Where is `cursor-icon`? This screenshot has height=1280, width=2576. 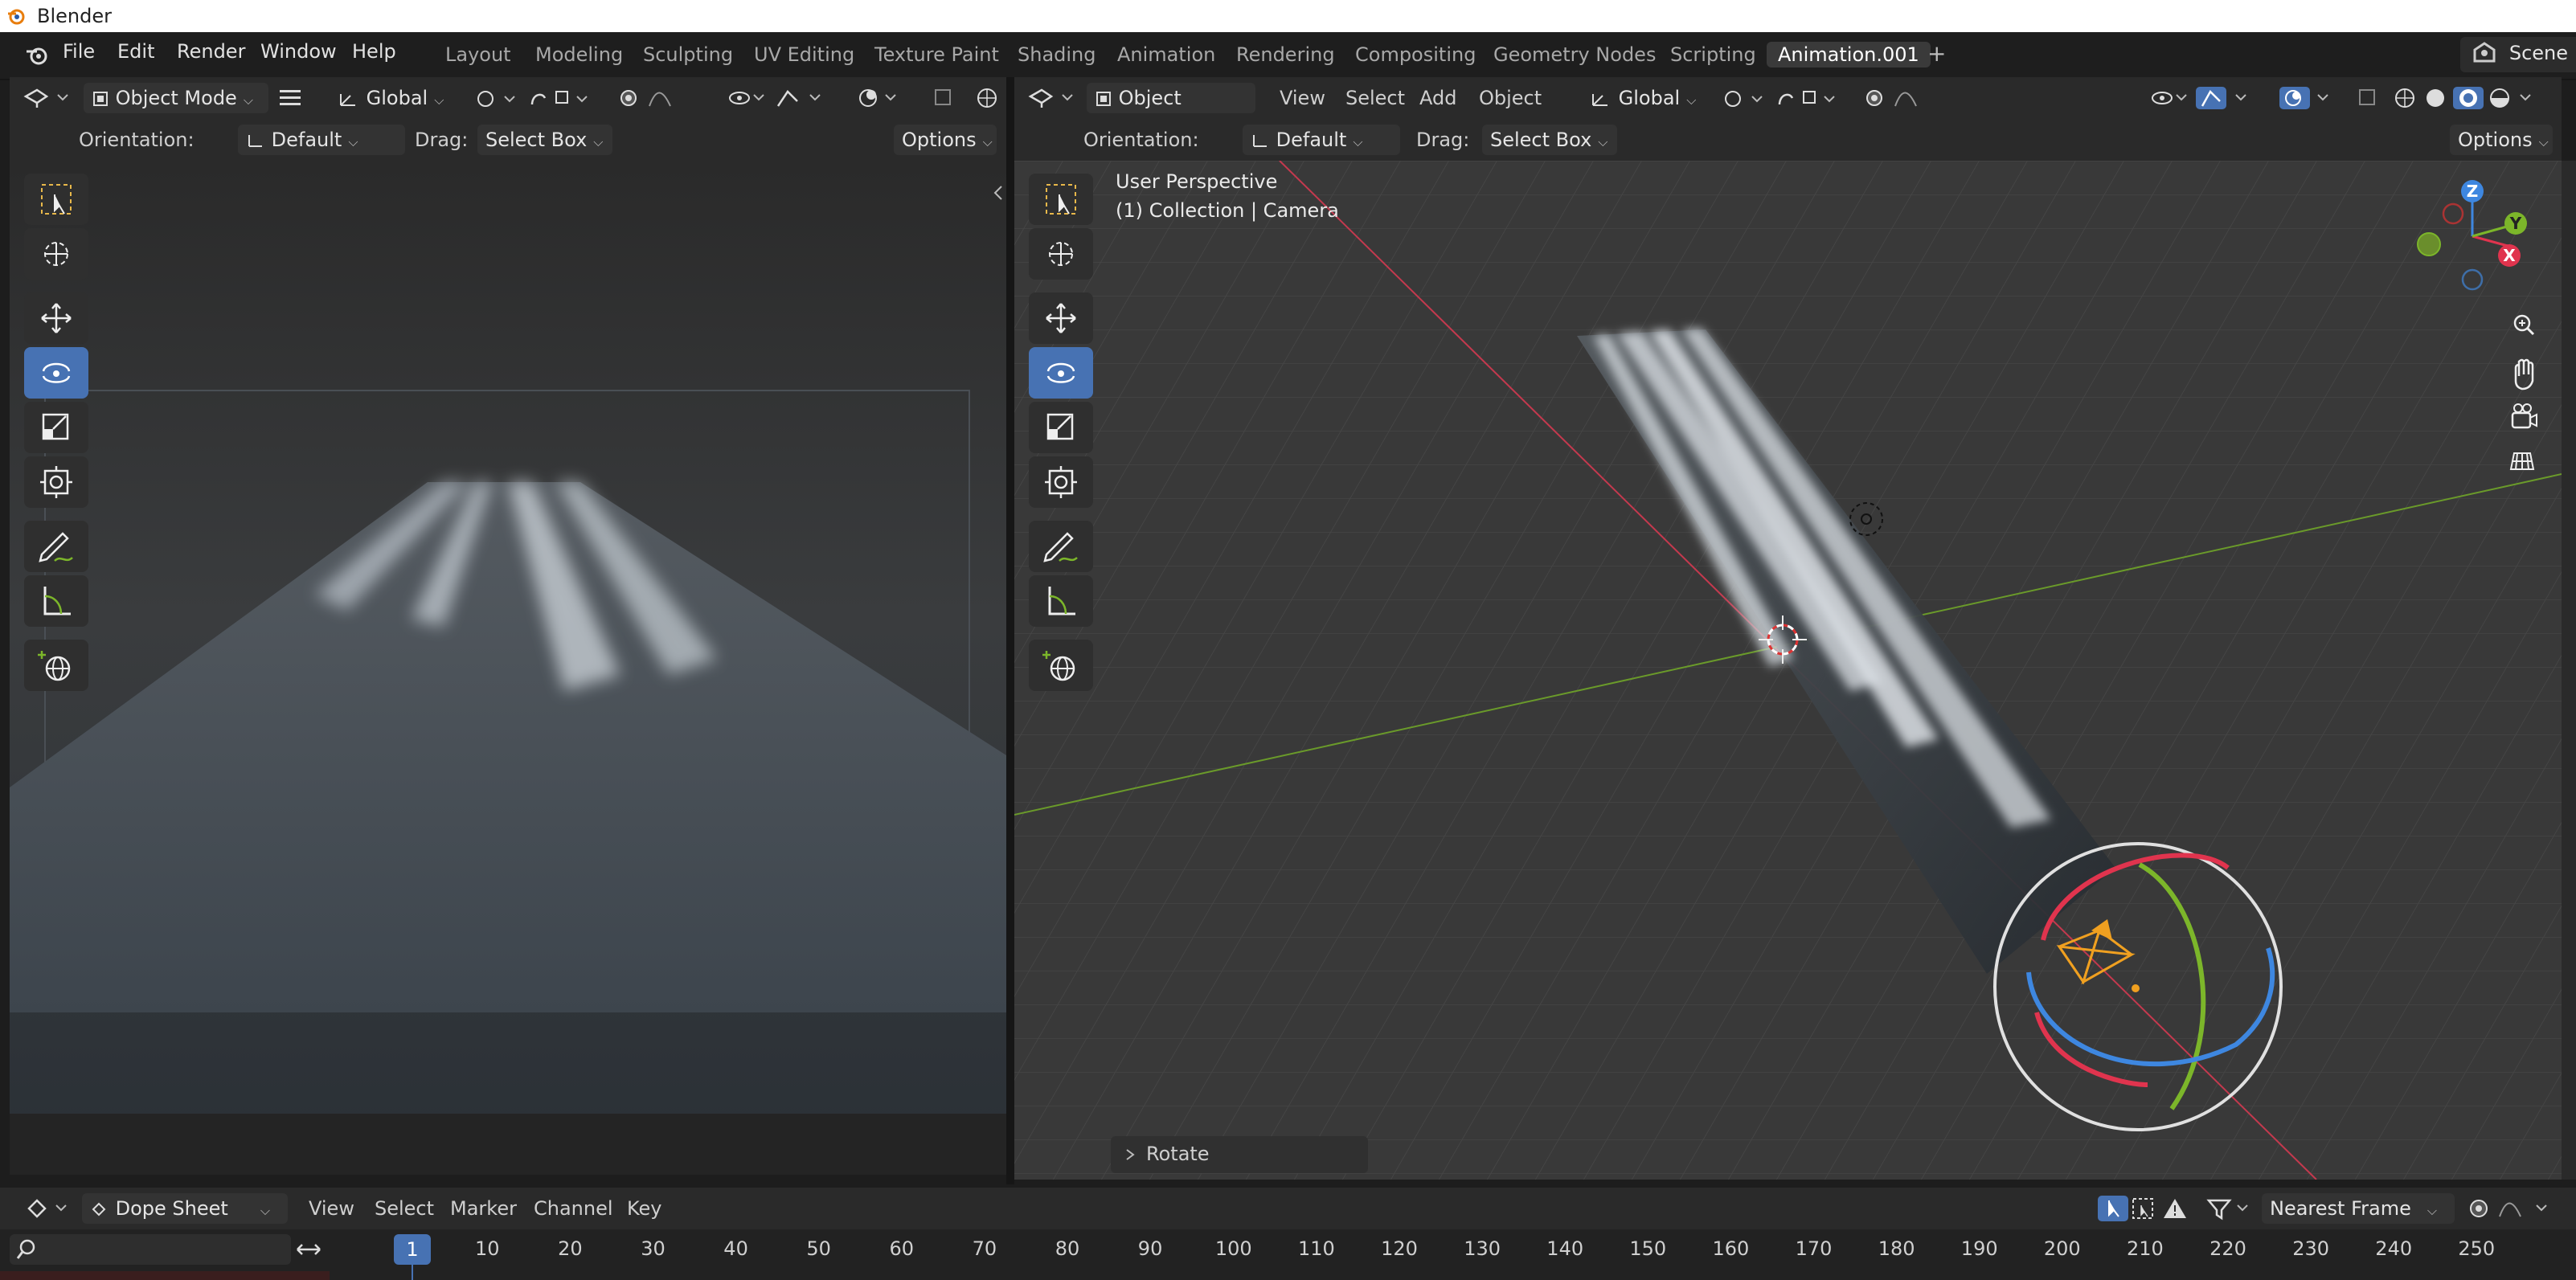
cursor-icon is located at coordinates (1061, 254).